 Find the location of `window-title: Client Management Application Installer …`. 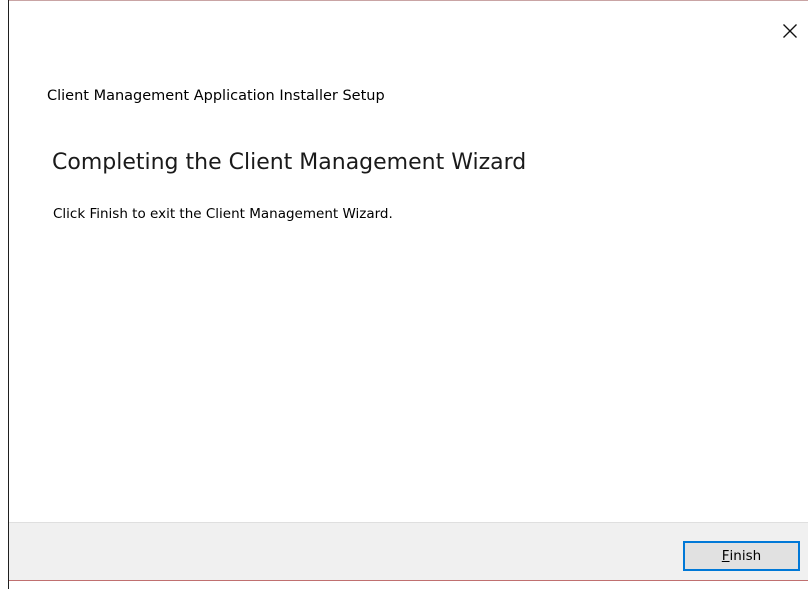

window-title: Client Management Application Installer … is located at coordinates (216, 96).